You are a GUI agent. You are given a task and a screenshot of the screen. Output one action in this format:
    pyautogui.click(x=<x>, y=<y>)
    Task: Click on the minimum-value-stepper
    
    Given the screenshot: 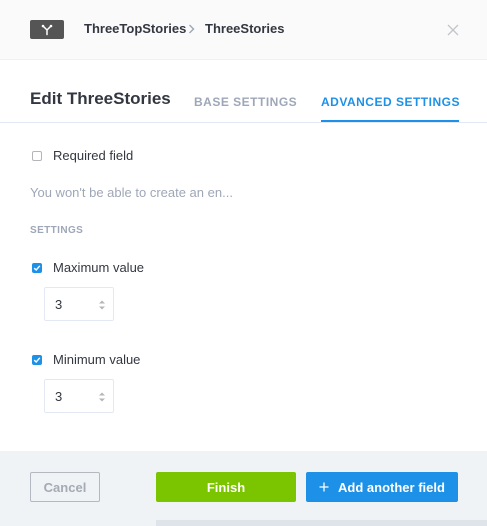 What is the action you would take?
    pyautogui.click(x=79, y=396)
    